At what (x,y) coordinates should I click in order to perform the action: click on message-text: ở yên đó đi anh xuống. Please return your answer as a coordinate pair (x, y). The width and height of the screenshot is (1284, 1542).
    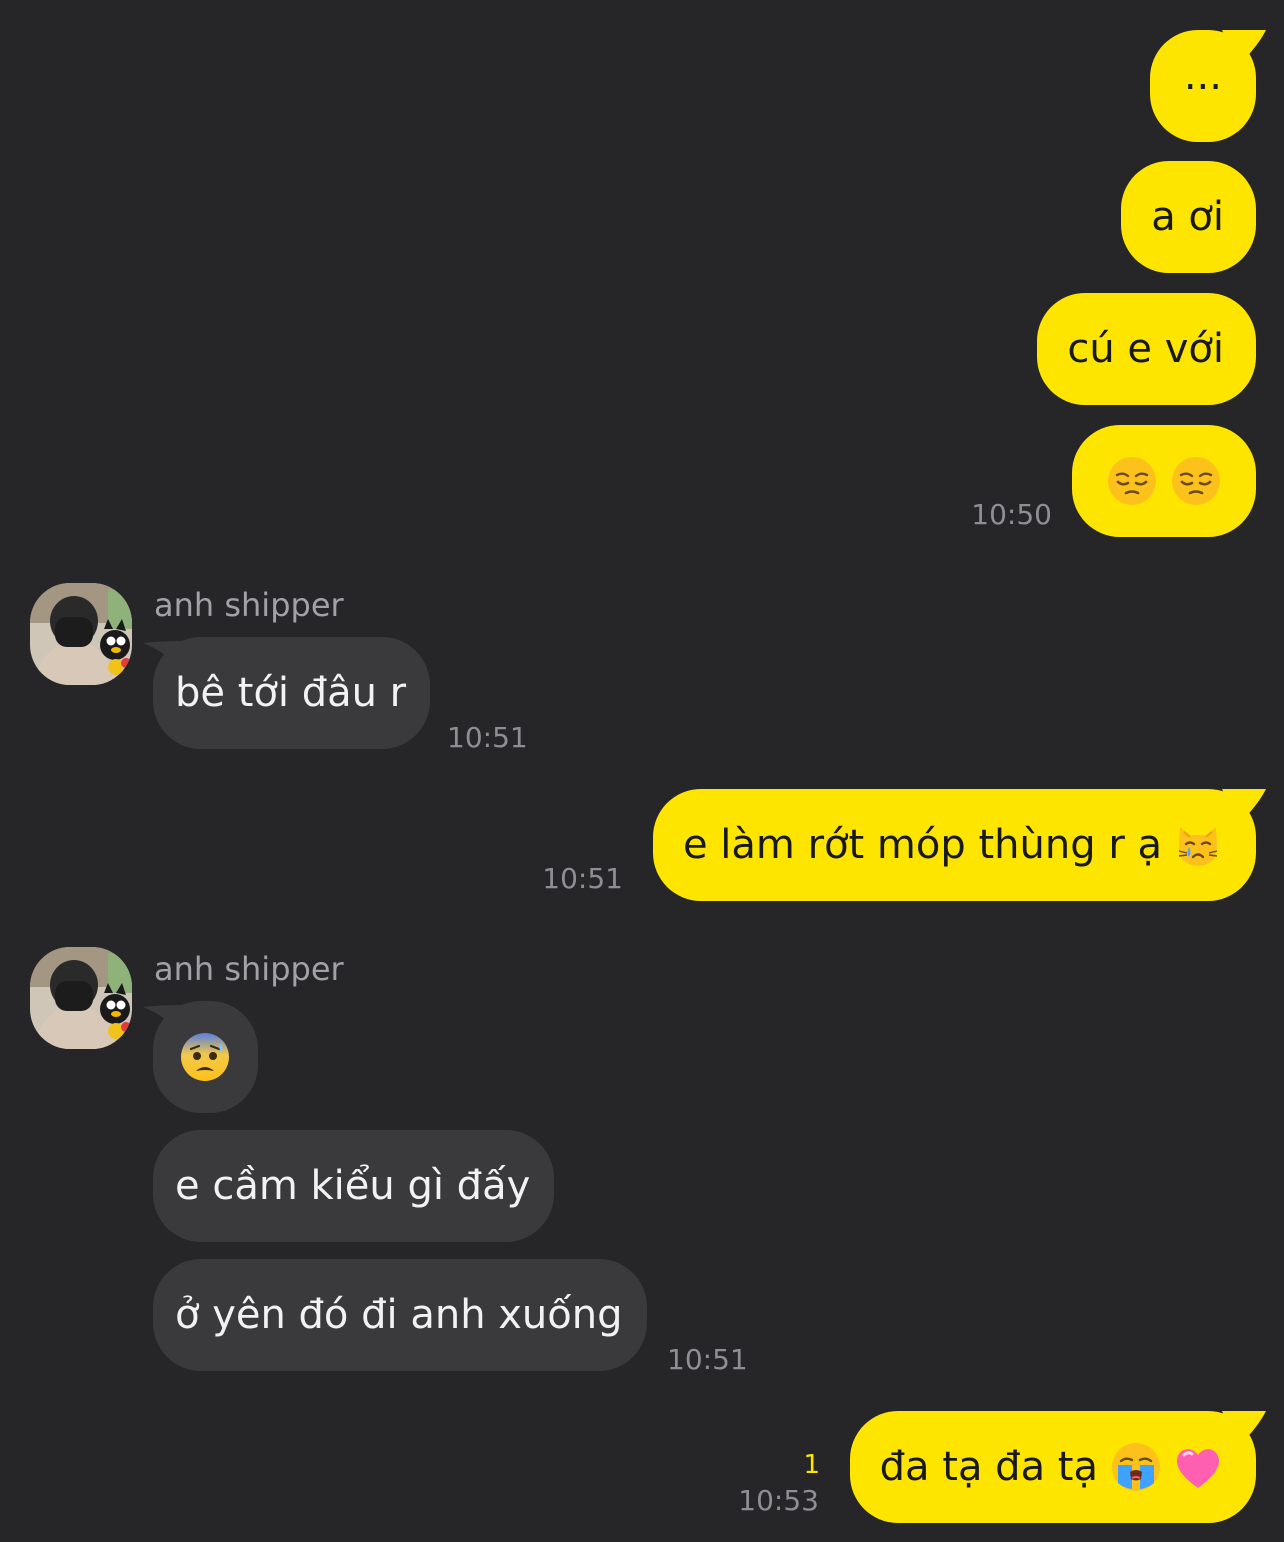
    Looking at the image, I should click on (399, 1315).